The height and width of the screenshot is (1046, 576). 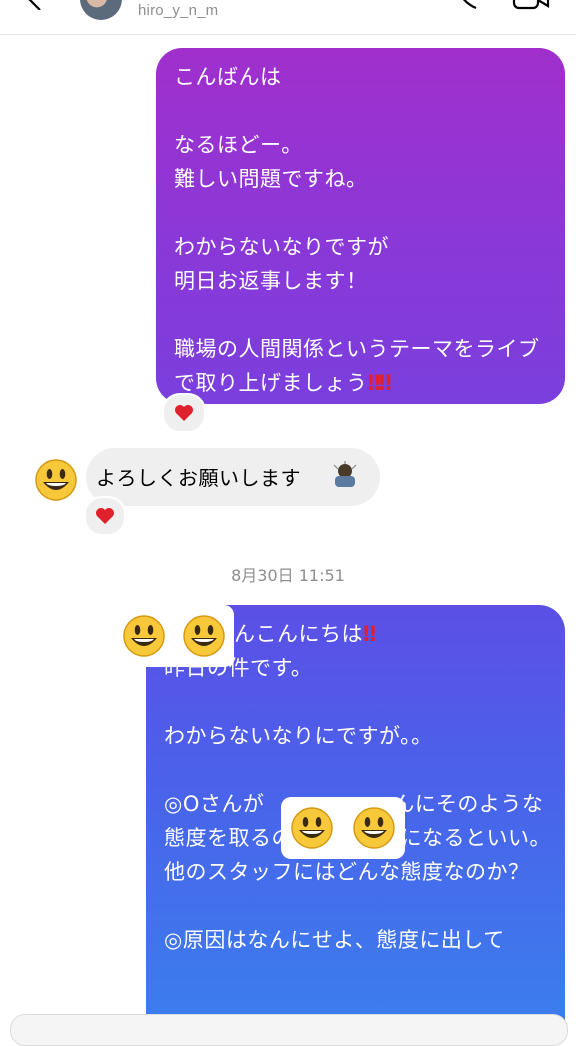 What do you see at coordinates (369, 634) in the screenshot?
I see `double-exclamation-icon: ‼` at bounding box center [369, 634].